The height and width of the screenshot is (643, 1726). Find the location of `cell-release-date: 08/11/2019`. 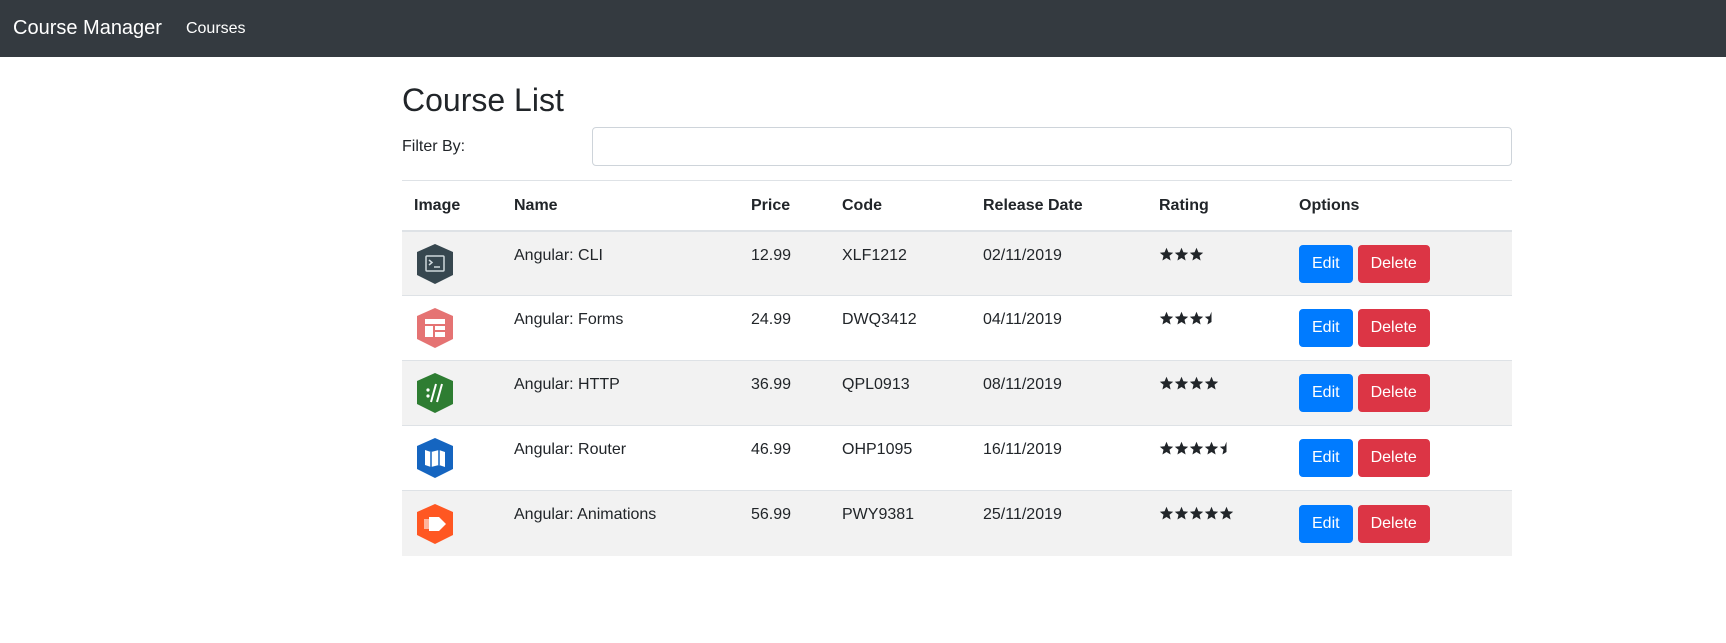

cell-release-date: 08/11/2019 is located at coordinates (1059, 393).